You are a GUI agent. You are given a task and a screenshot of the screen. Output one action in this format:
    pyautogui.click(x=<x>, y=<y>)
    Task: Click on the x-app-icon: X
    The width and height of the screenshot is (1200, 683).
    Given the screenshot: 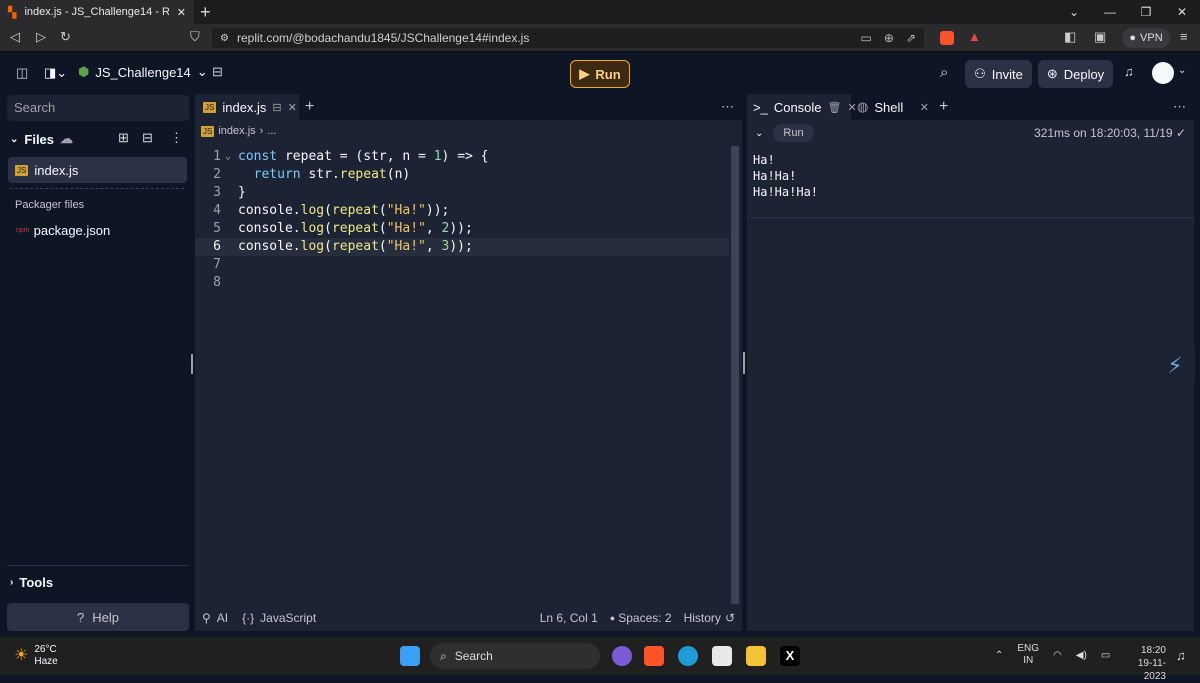 What is the action you would take?
    pyautogui.click(x=790, y=656)
    